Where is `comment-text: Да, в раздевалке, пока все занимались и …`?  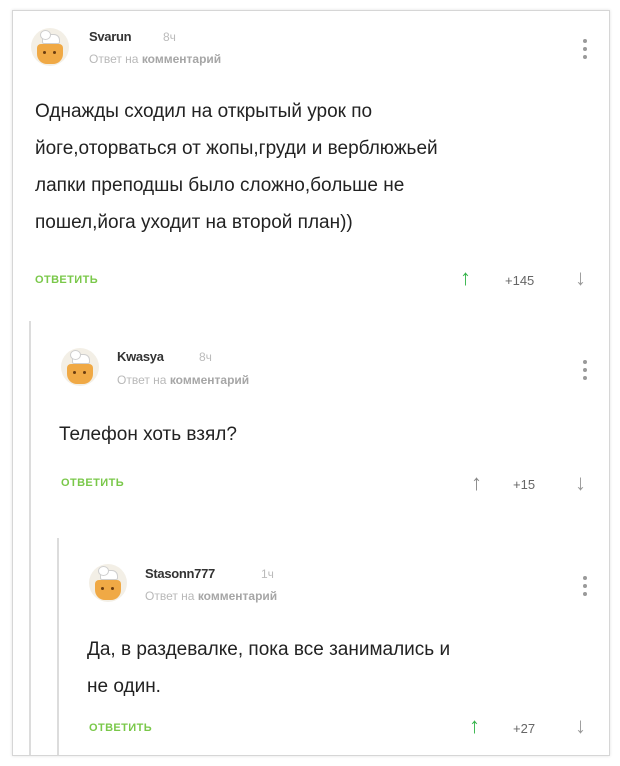
comment-text: Да, в раздевалке, пока все занимались и … is located at coordinates (268, 668).